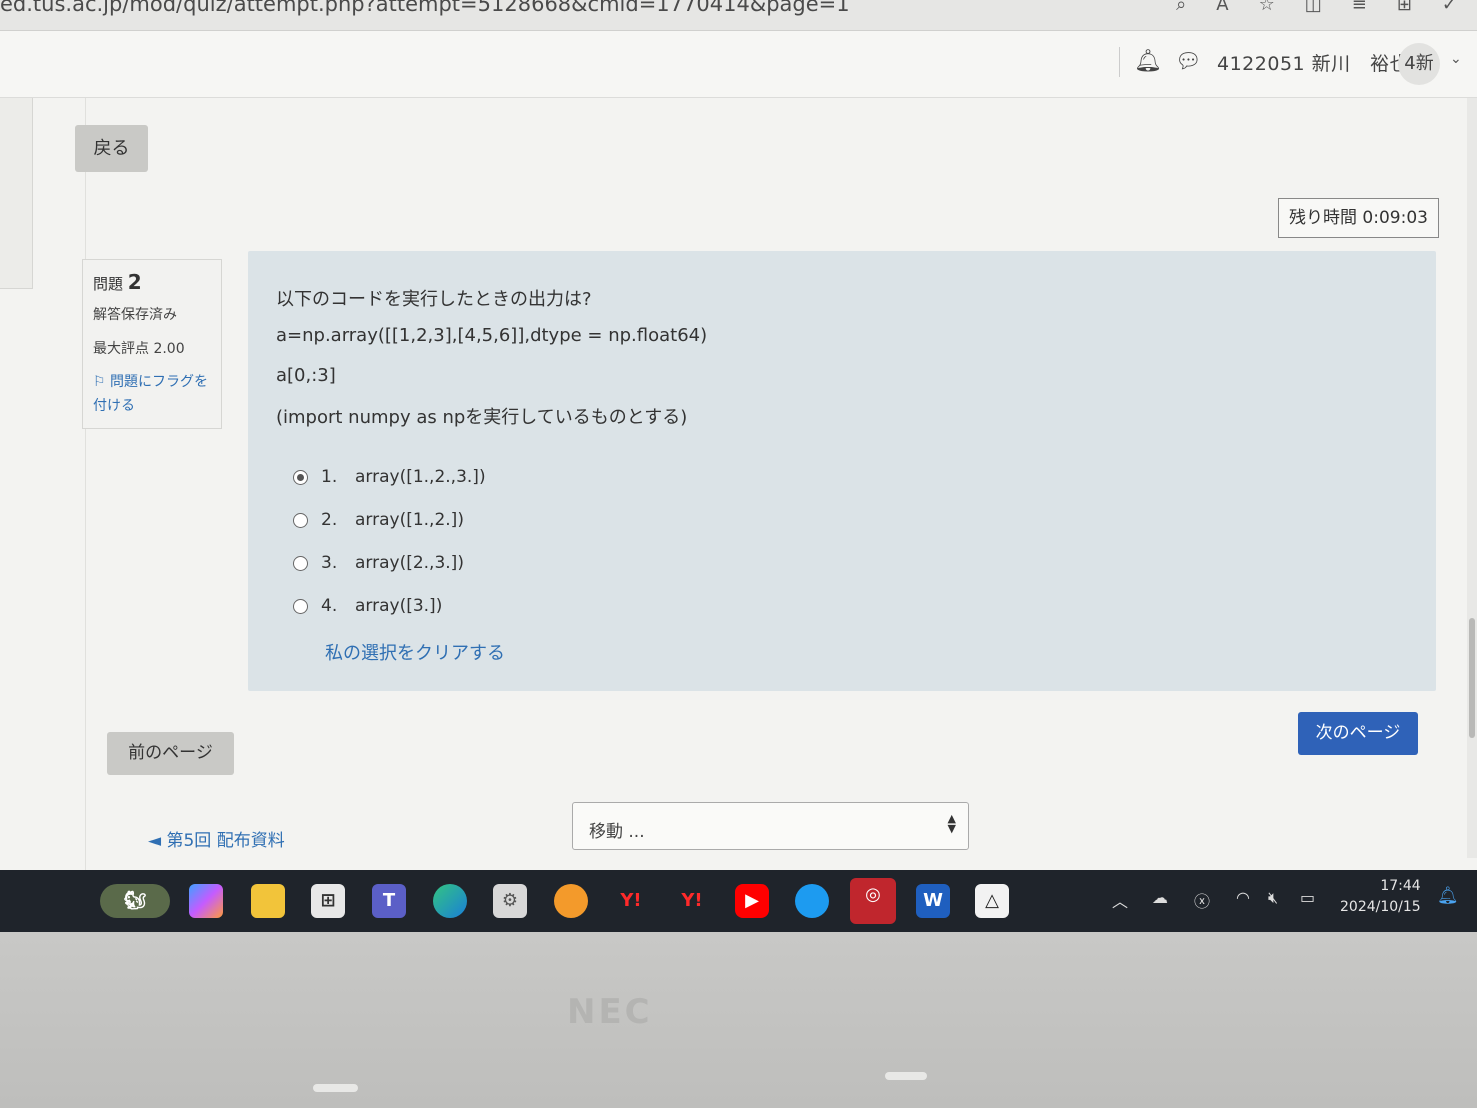 The width and height of the screenshot is (1477, 1108). Describe the element at coordinates (306, 375) in the screenshot. I see `question-code-line: a[0,:3]` at that location.